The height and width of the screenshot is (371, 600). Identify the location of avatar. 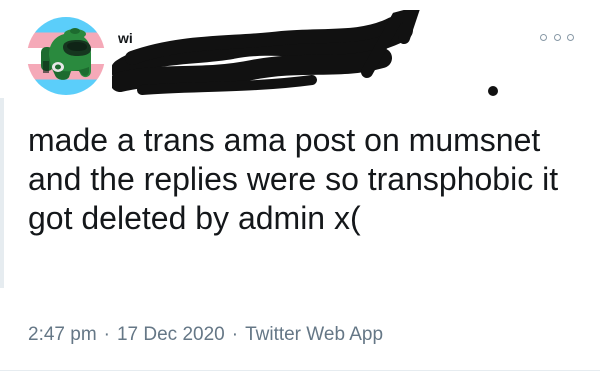
(66, 56).